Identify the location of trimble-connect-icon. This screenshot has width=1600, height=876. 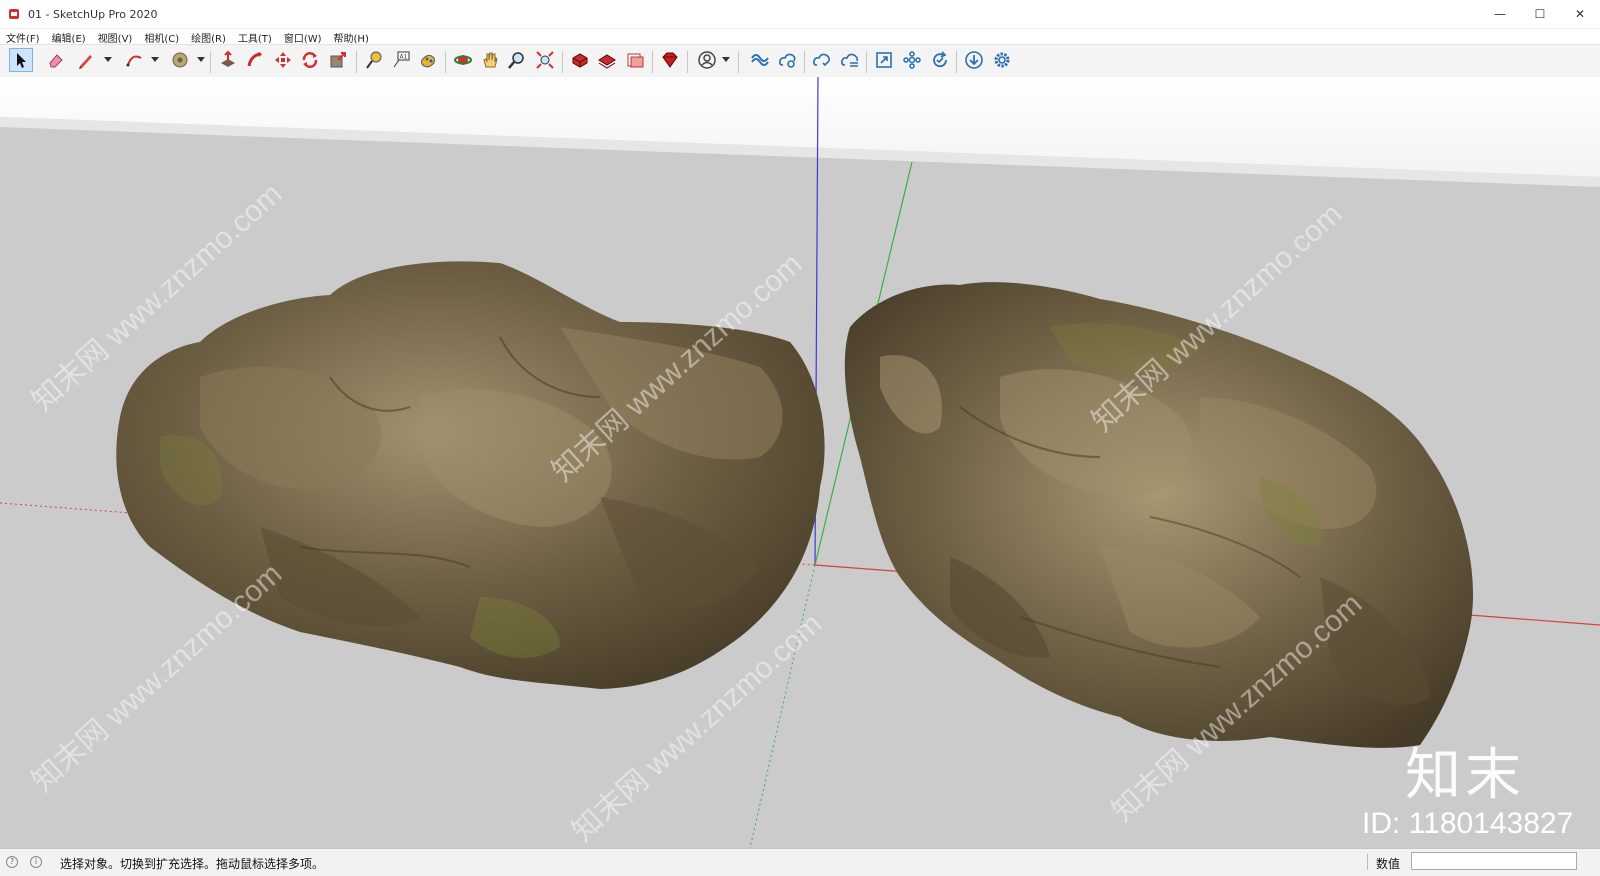
(760, 60).